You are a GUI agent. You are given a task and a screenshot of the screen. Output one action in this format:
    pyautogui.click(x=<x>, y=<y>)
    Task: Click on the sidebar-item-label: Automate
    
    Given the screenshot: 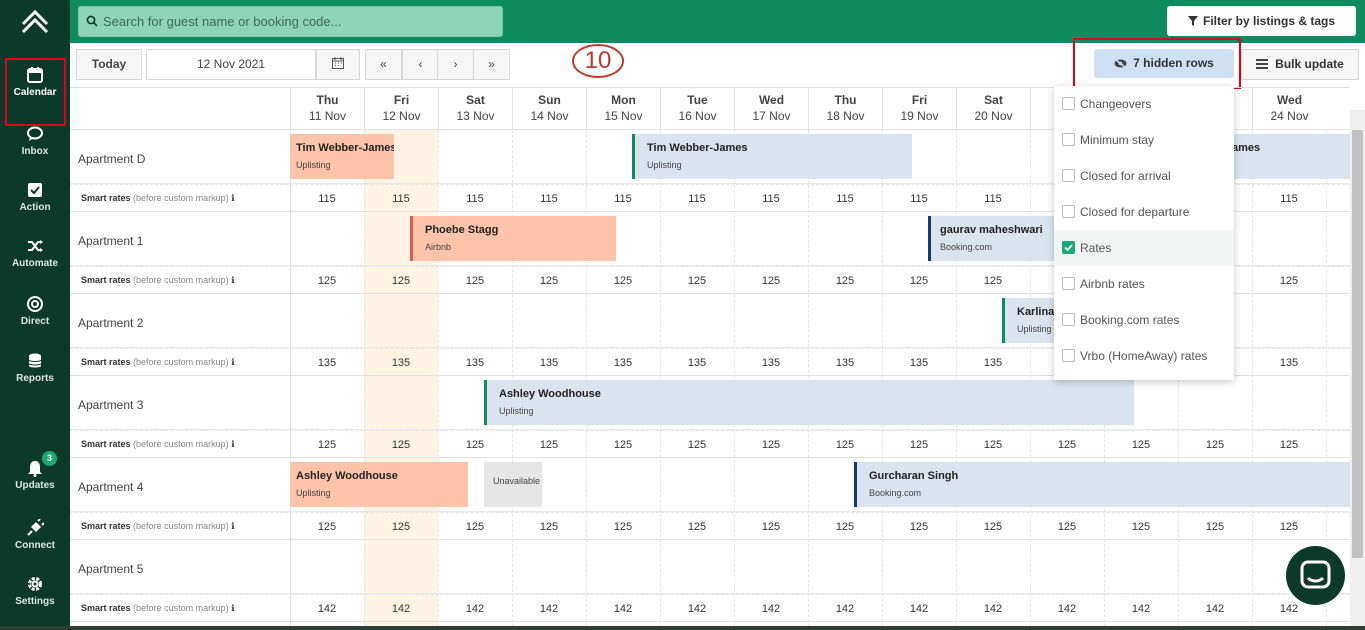 What is the action you would take?
    pyautogui.click(x=35, y=263)
    